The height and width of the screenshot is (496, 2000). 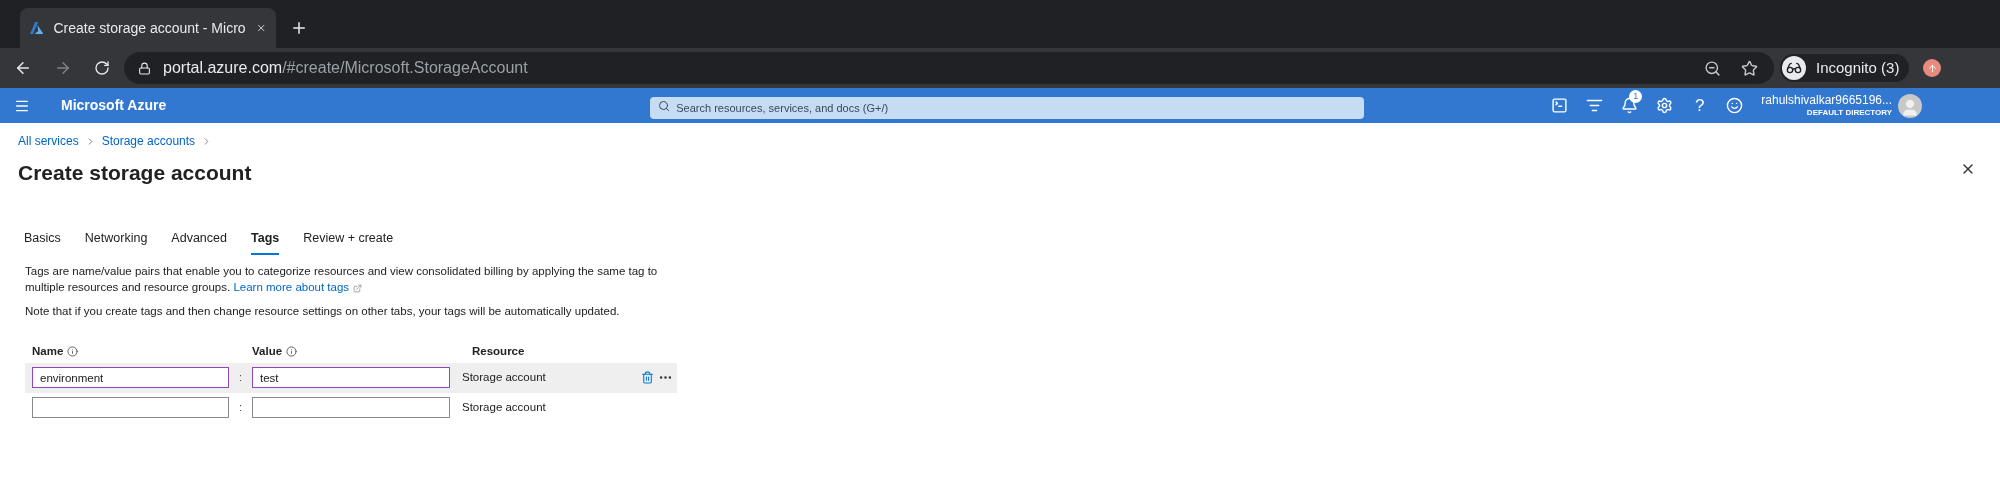 I want to click on back-icon, so click(x=23, y=68).